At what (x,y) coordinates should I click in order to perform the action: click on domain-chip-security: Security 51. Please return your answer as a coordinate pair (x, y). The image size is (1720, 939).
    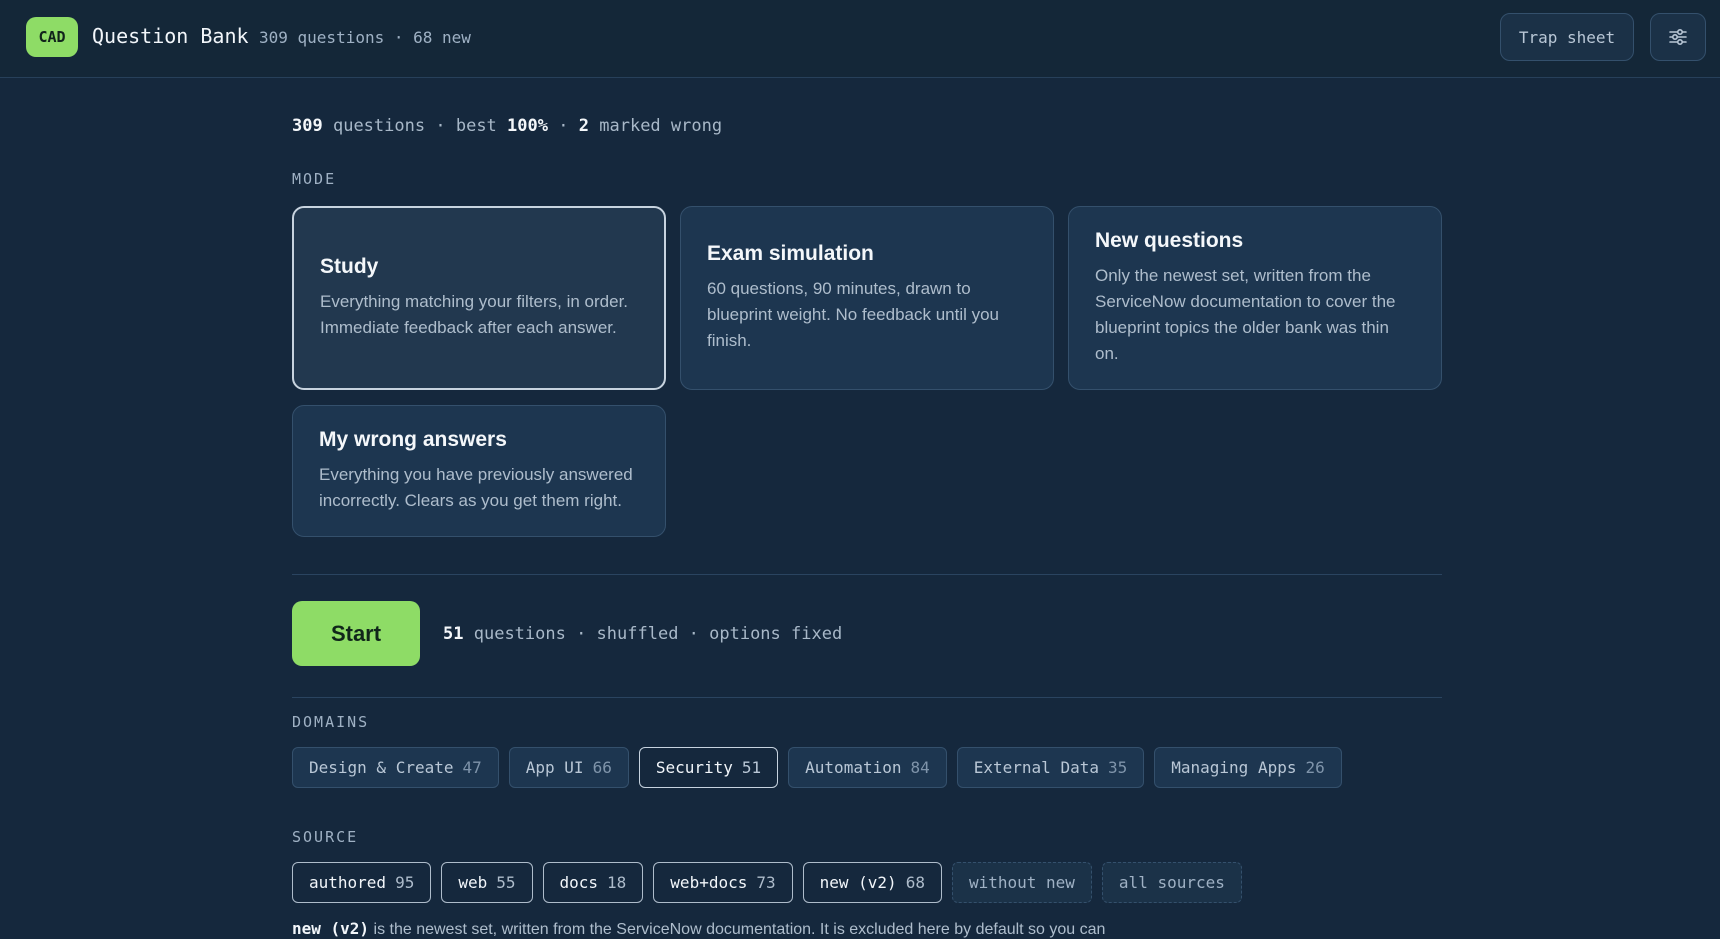
    Looking at the image, I should click on (708, 767).